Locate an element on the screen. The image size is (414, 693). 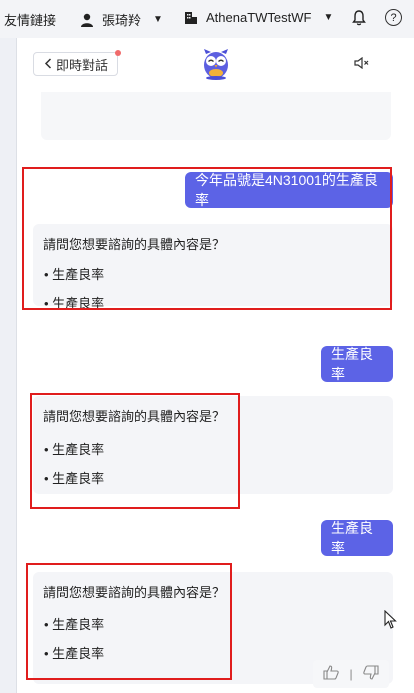
user-message-bubble: 今年品號是4N31001的生產良率 is located at coordinates (289, 190).